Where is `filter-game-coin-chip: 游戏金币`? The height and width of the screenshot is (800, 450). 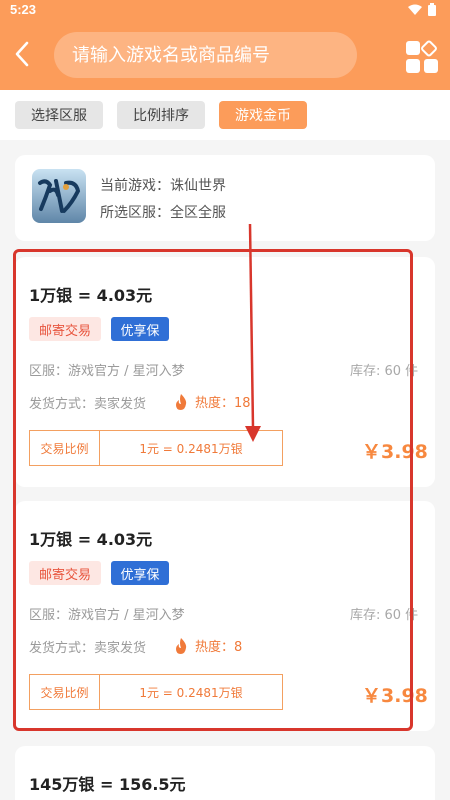 filter-game-coin-chip: 游戏金币 is located at coordinates (263, 115).